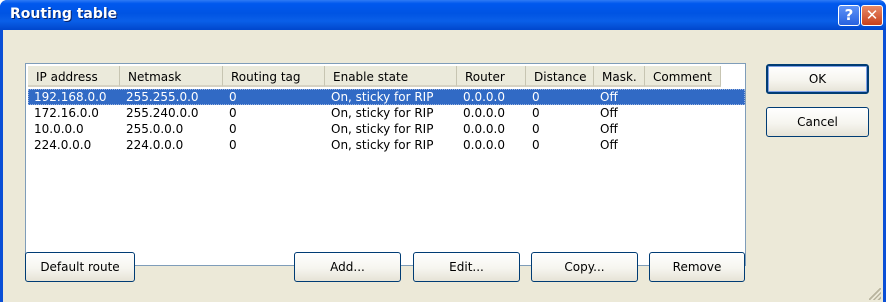  What do you see at coordinates (66, 113) in the screenshot?
I see `cell-ip-address: 172.16.0.0` at bounding box center [66, 113].